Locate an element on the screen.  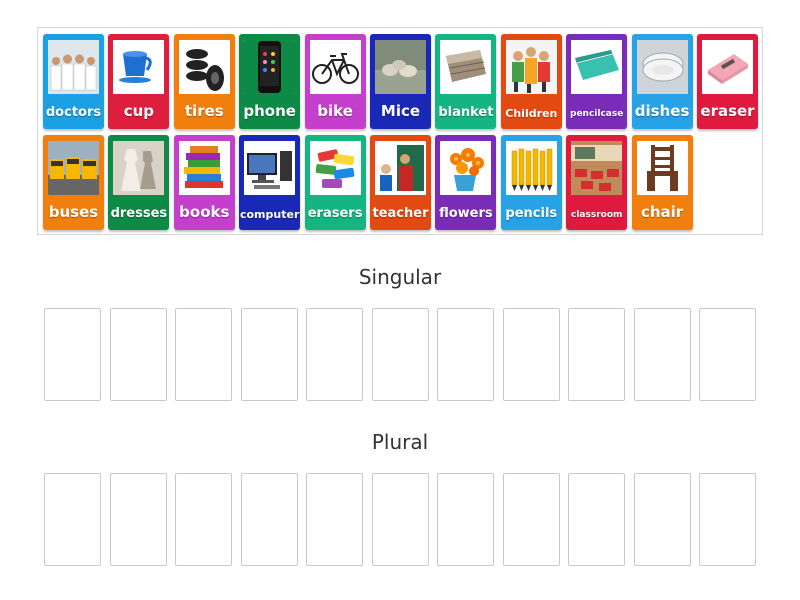
blanket-photo-icon is located at coordinates (466, 67).